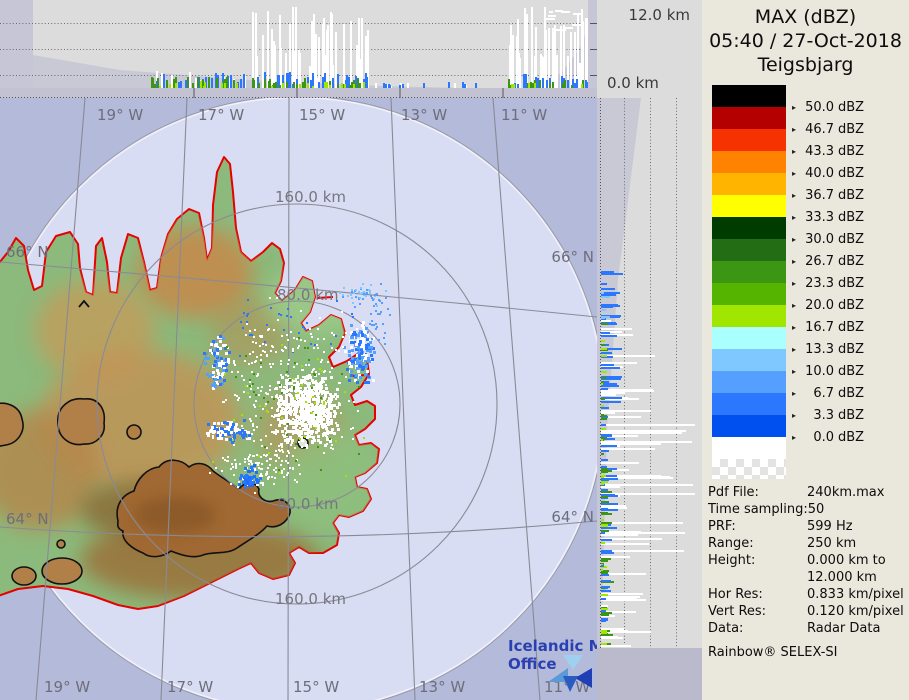 This screenshot has height=700, width=909. What do you see at coordinates (732, 560) in the screenshot?
I see `metadata-label: Height:` at bounding box center [732, 560].